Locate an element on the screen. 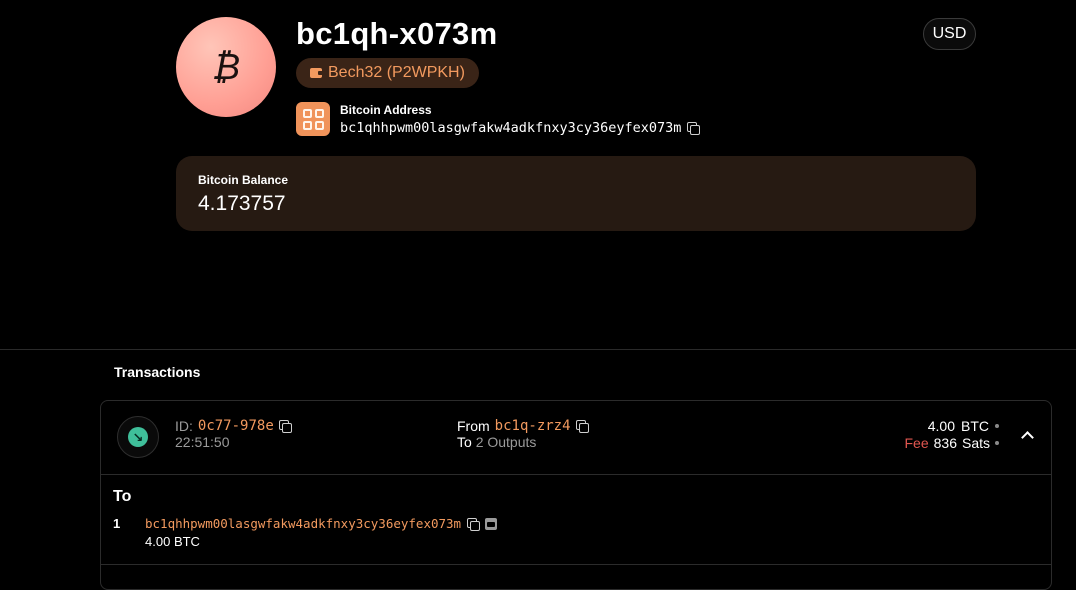 The image size is (1076, 590). transaction-time: 22:51:50 is located at coordinates (202, 442).